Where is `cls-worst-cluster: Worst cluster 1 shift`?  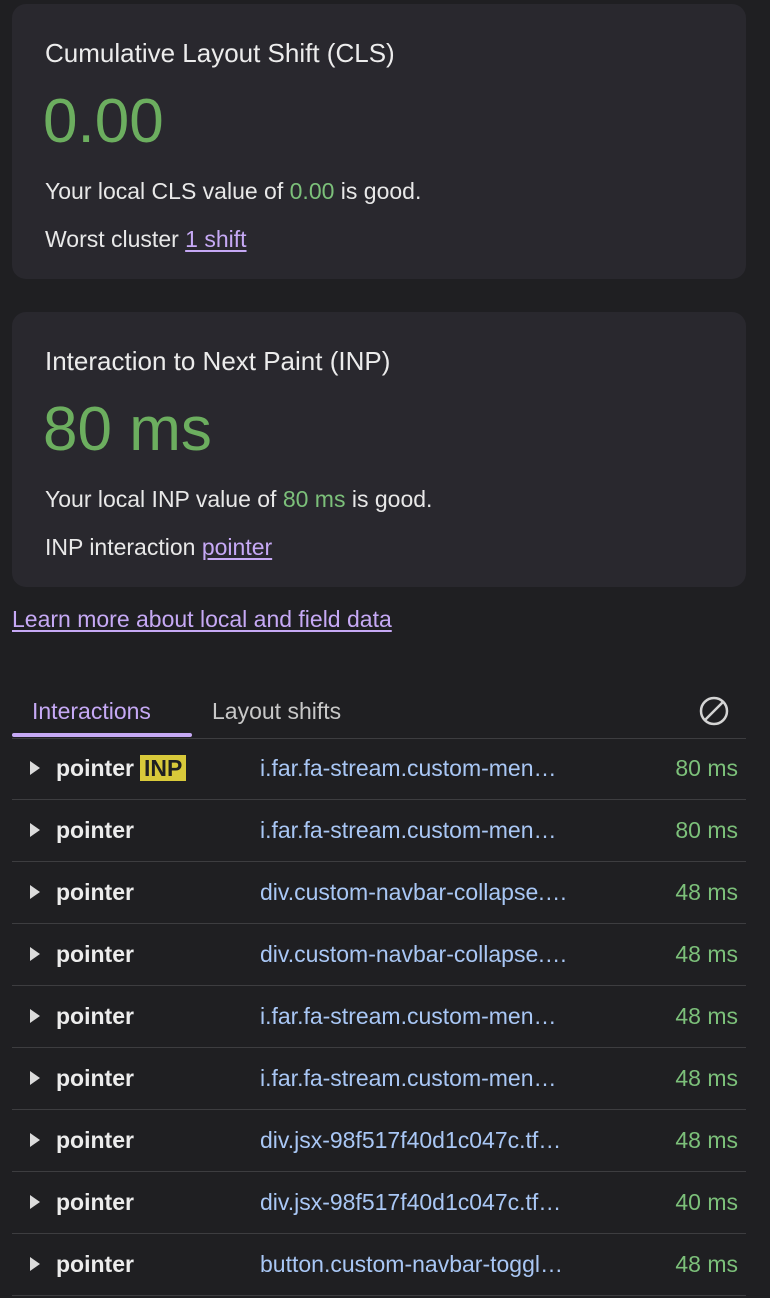 cls-worst-cluster: Worst cluster 1 shift is located at coordinates (146, 239).